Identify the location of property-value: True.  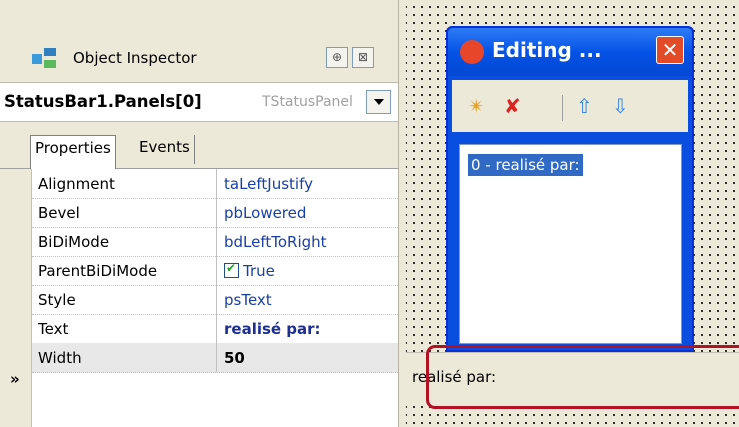
(259, 271).